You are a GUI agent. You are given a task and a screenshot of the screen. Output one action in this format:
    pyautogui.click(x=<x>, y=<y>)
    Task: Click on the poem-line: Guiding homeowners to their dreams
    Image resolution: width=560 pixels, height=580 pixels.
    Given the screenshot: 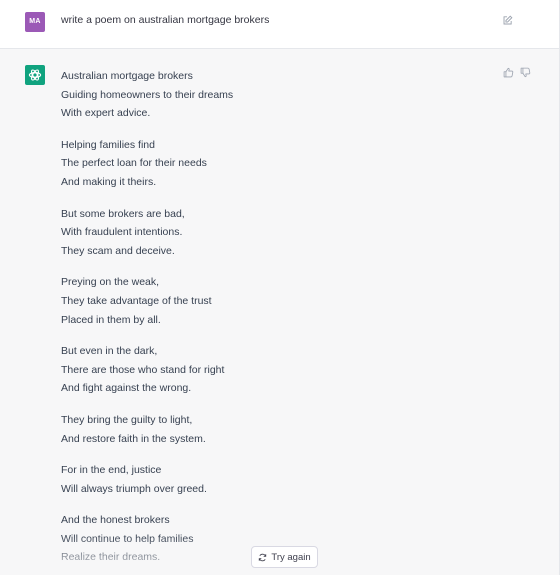 What is the action you would take?
    pyautogui.click(x=147, y=94)
    